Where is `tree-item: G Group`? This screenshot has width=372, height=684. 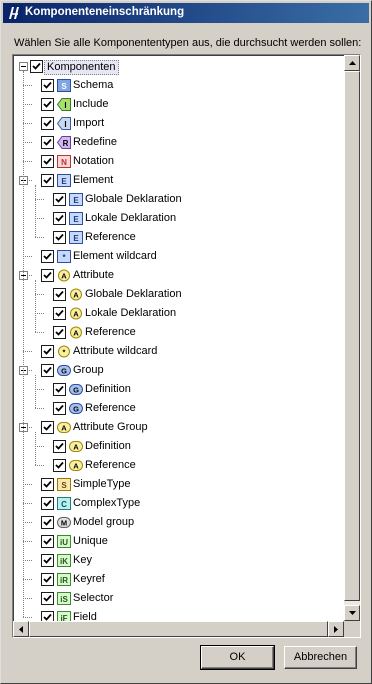
tree-item: G Group is located at coordinates (178, 371).